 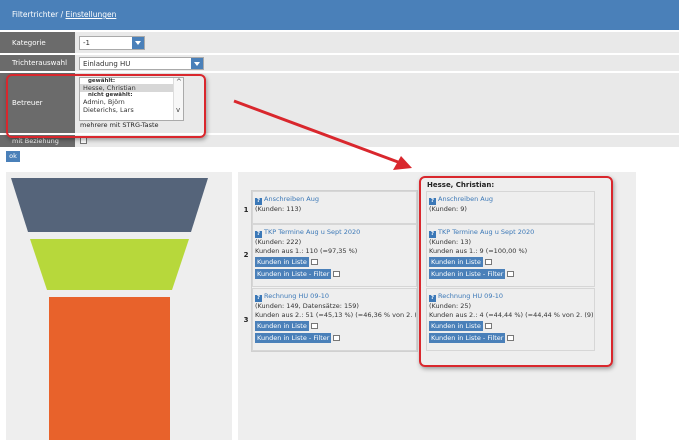 I want to click on breadcrumb: Filtertrichter / Einstellungen, so click(x=64, y=14).